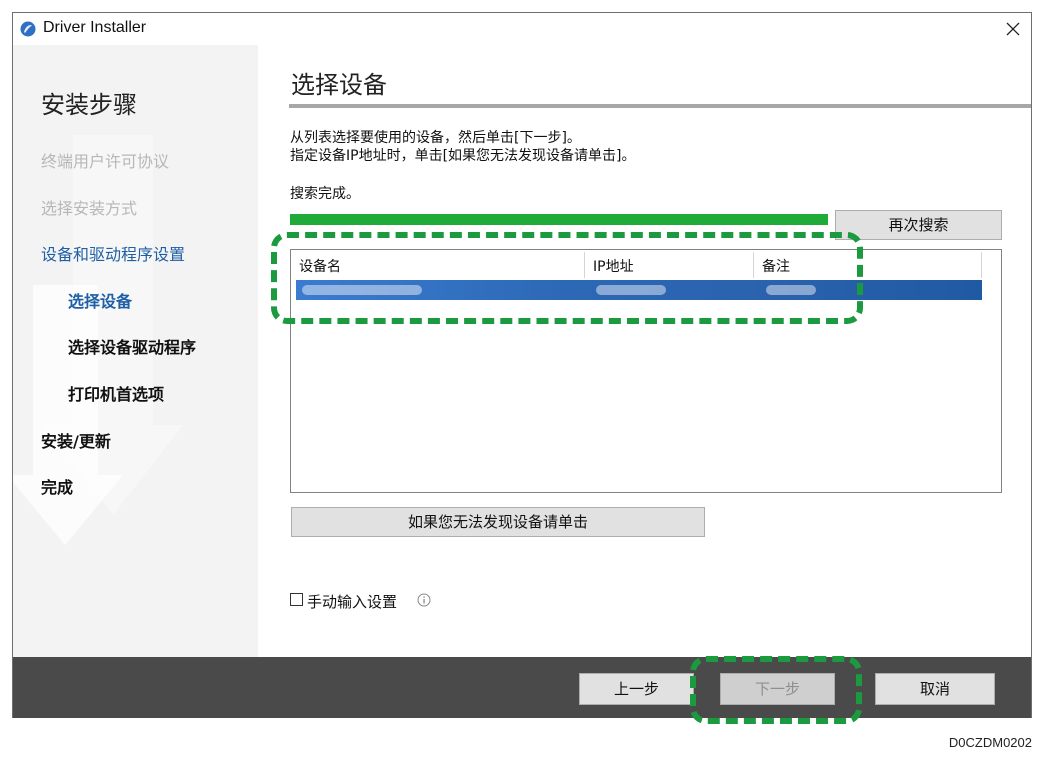  Describe the element at coordinates (918, 225) in the screenshot. I see `search-again-button: 再次搜索` at that location.